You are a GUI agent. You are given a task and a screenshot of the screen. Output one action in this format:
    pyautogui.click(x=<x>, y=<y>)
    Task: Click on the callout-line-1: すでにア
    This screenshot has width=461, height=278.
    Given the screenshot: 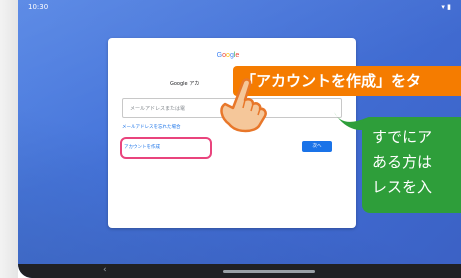 What is the action you would take?
    pyautogui.click(x=402, y=137)
    